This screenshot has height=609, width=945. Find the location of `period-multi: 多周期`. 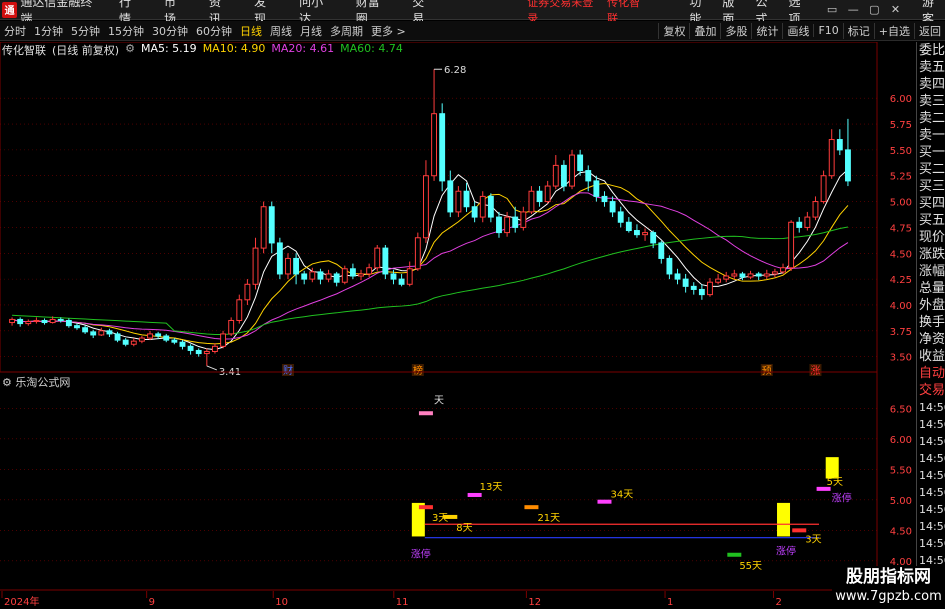

period-multi: 多周期 is located at coordinates (346, 31).